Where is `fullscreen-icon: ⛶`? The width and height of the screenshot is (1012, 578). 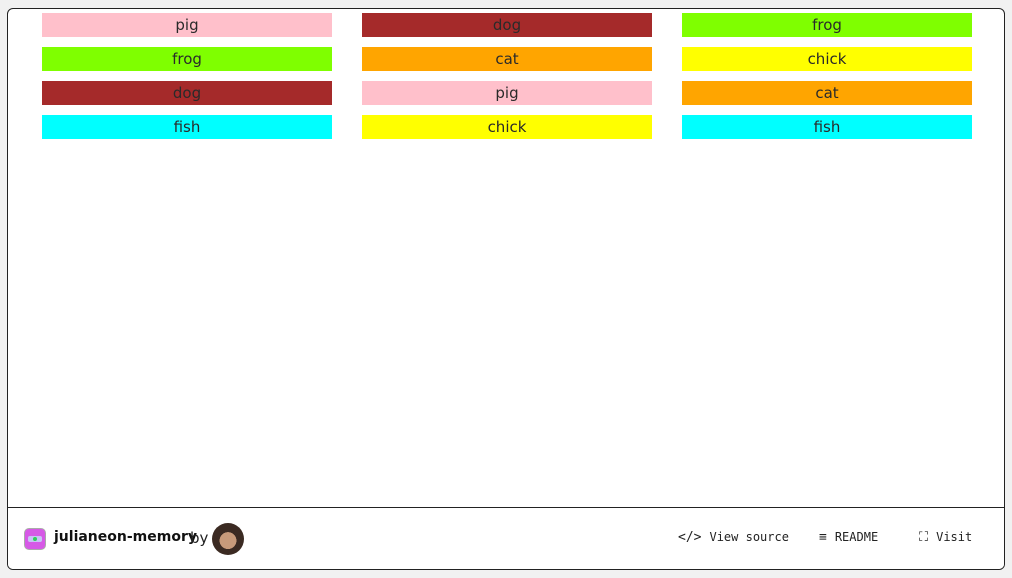 fullscreen-icon: ⛶ is located at coordinates (924, 537).